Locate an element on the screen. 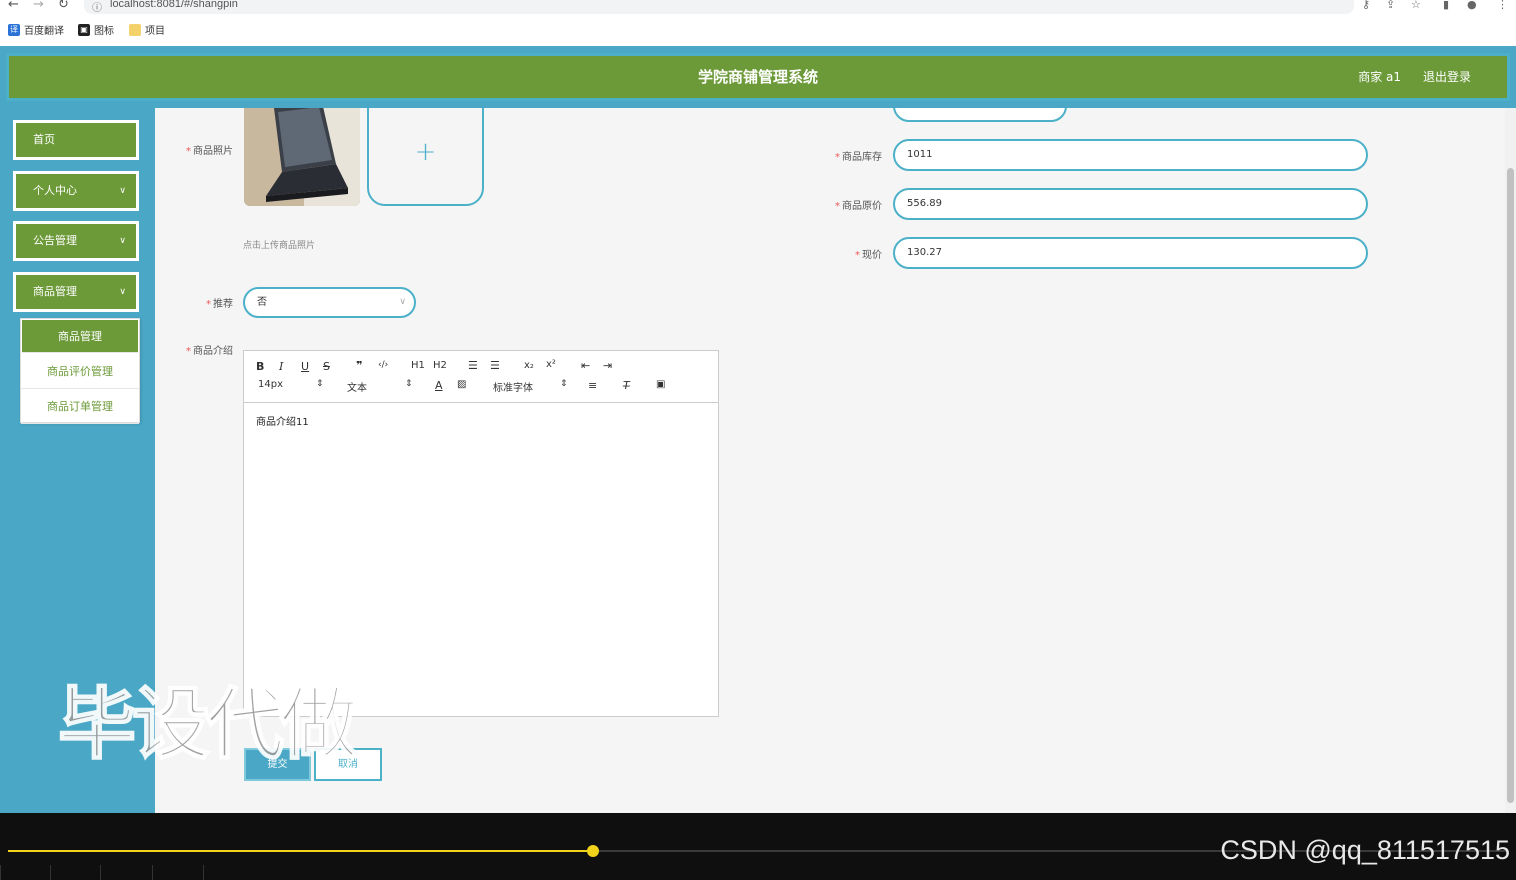  bookmark-label: 百度翻译 is located at coordinates (44, 31).